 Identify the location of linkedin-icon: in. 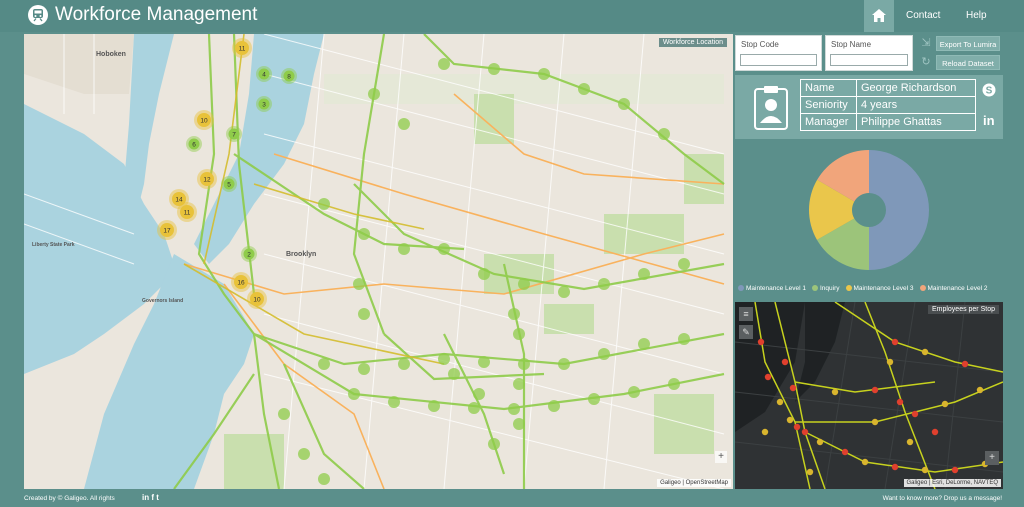
(989, 121).